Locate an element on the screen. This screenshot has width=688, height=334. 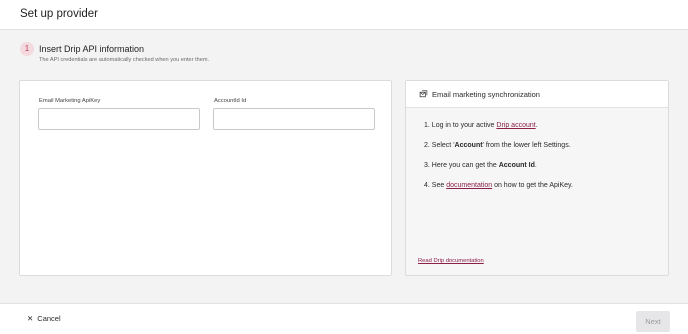
instruction-1: 1. Log in to your active Drip account. is located at coordinates (481, 125).